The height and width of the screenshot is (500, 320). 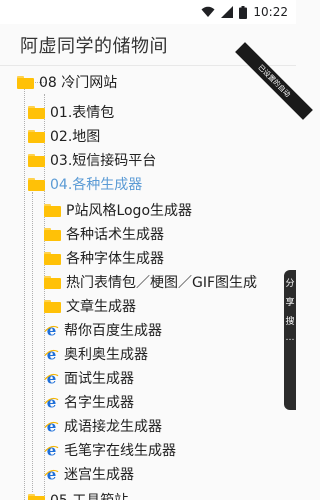 What do you see at coordinates (89, 474) in the screenshot?
I see `tree-node-link: e 迷宫生成器` at bounding box center [89, 474].